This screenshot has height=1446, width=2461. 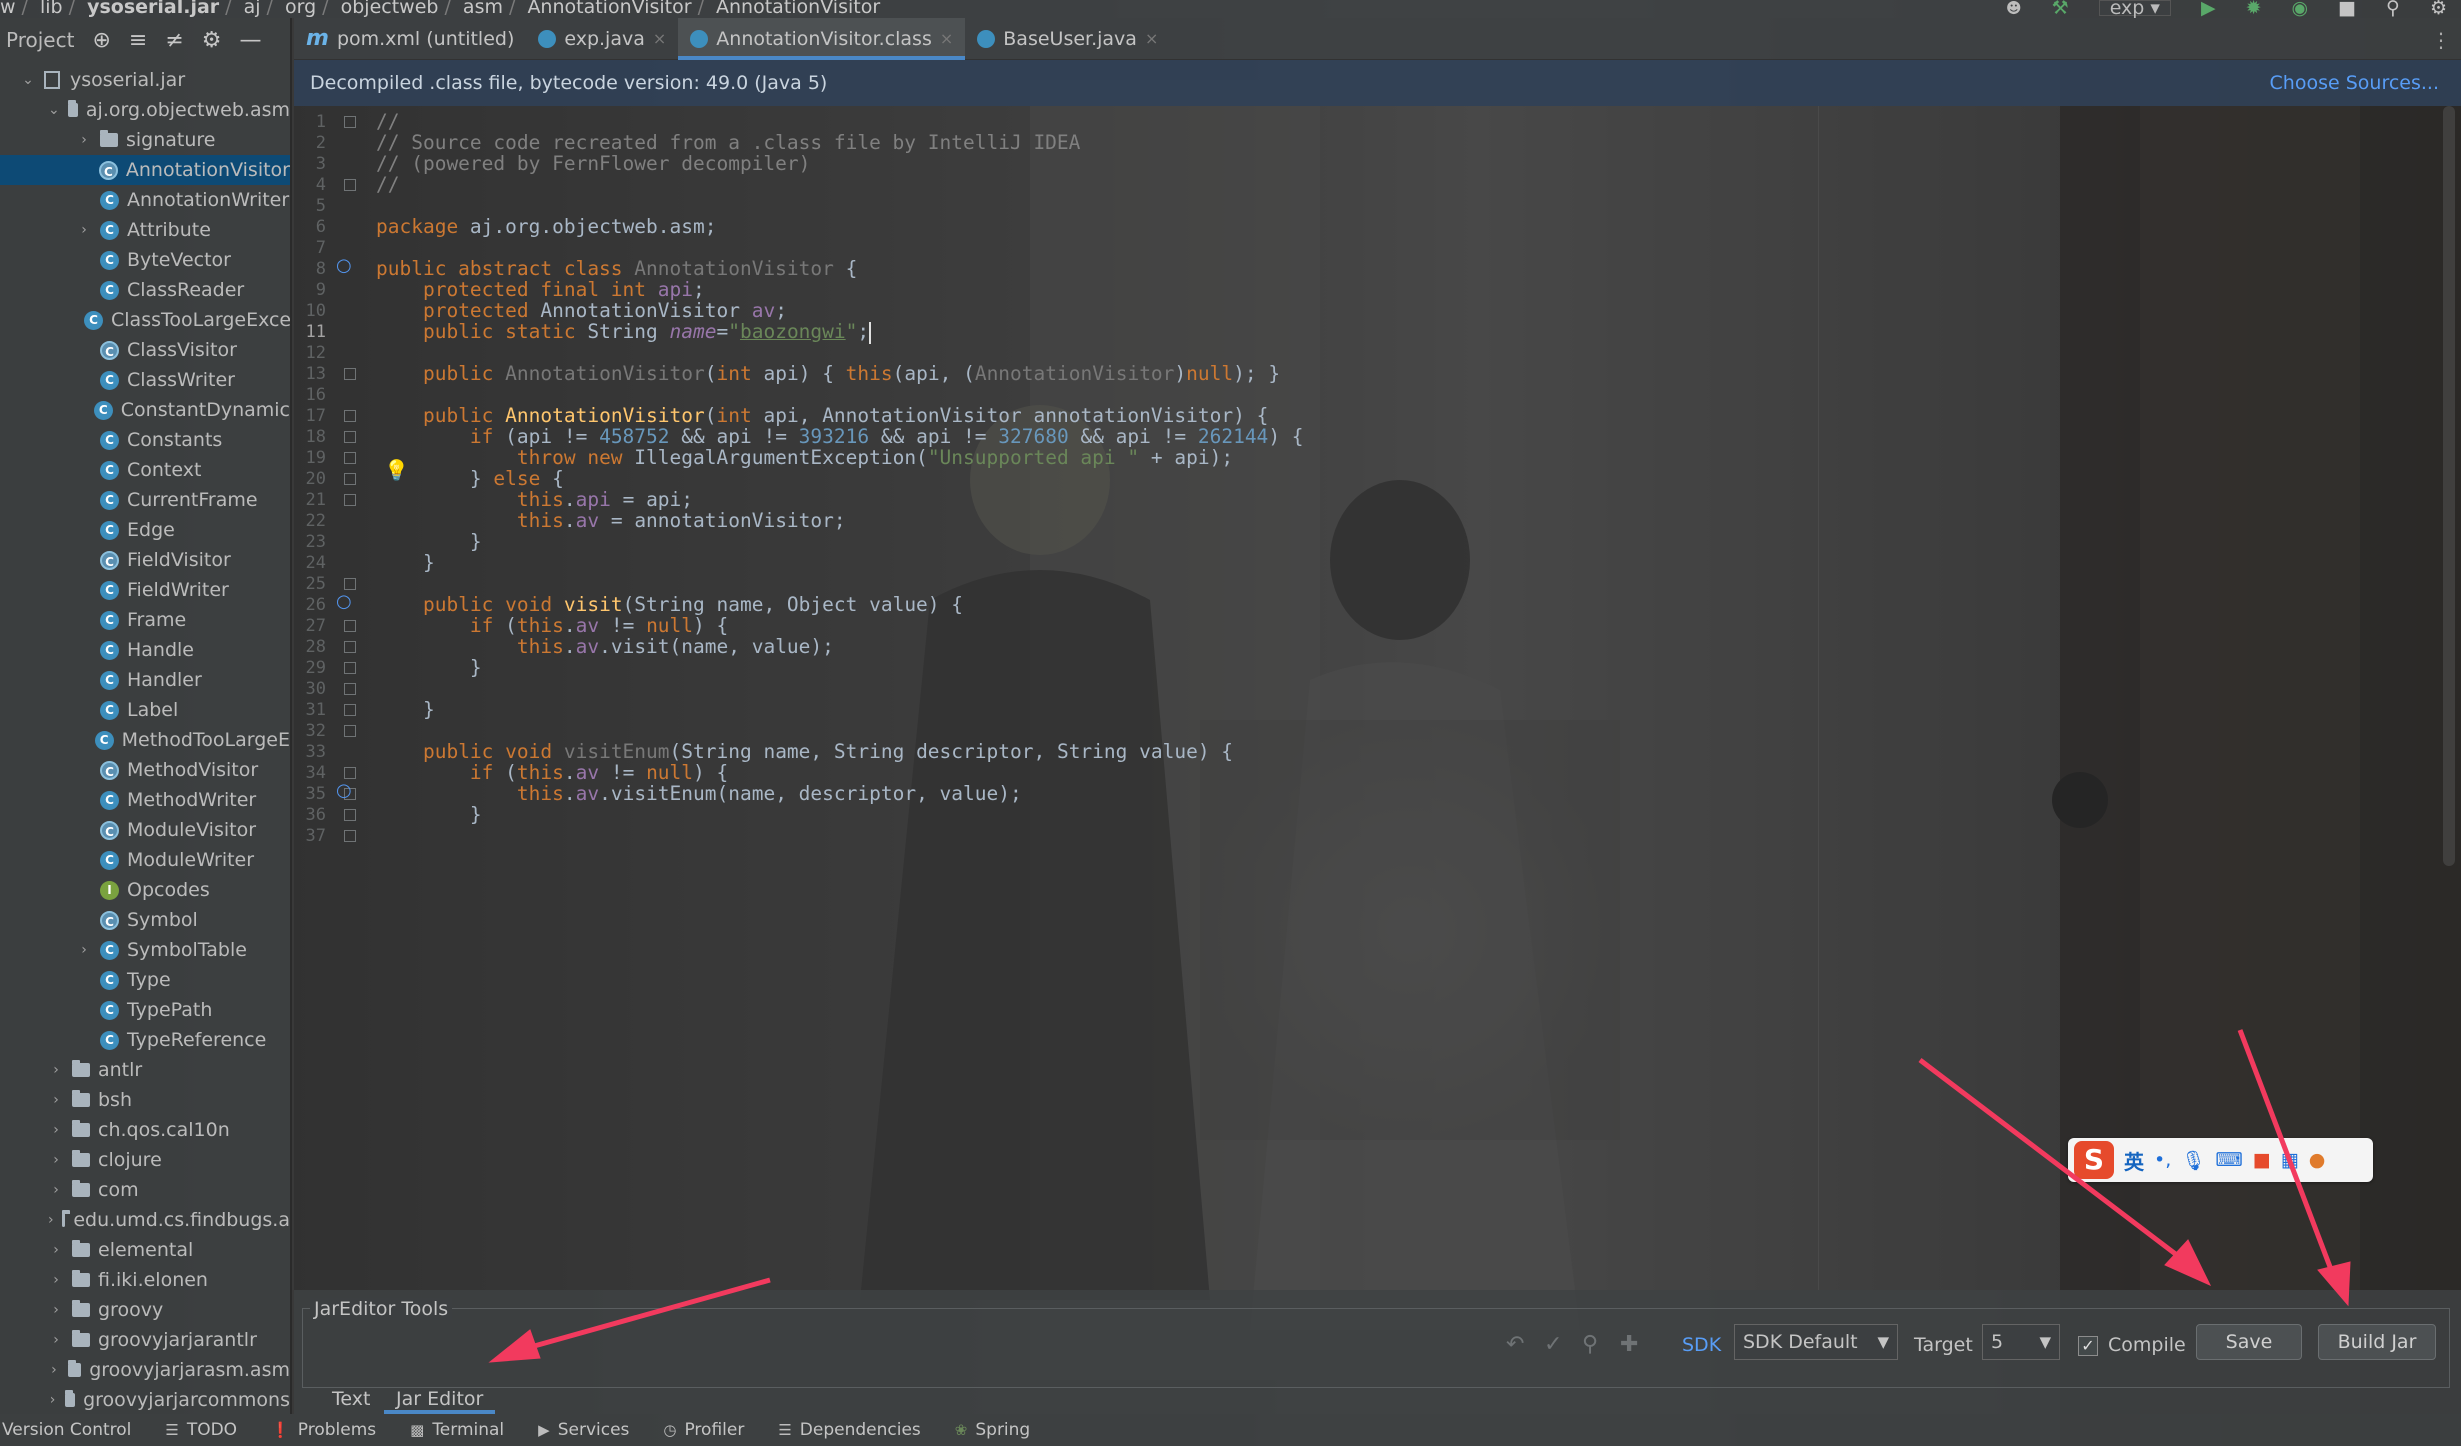 What do you see at coordinates (145, 530) in the screenshot?
I see `tree-class-node: C Edge` at bounding box center [145, 530].